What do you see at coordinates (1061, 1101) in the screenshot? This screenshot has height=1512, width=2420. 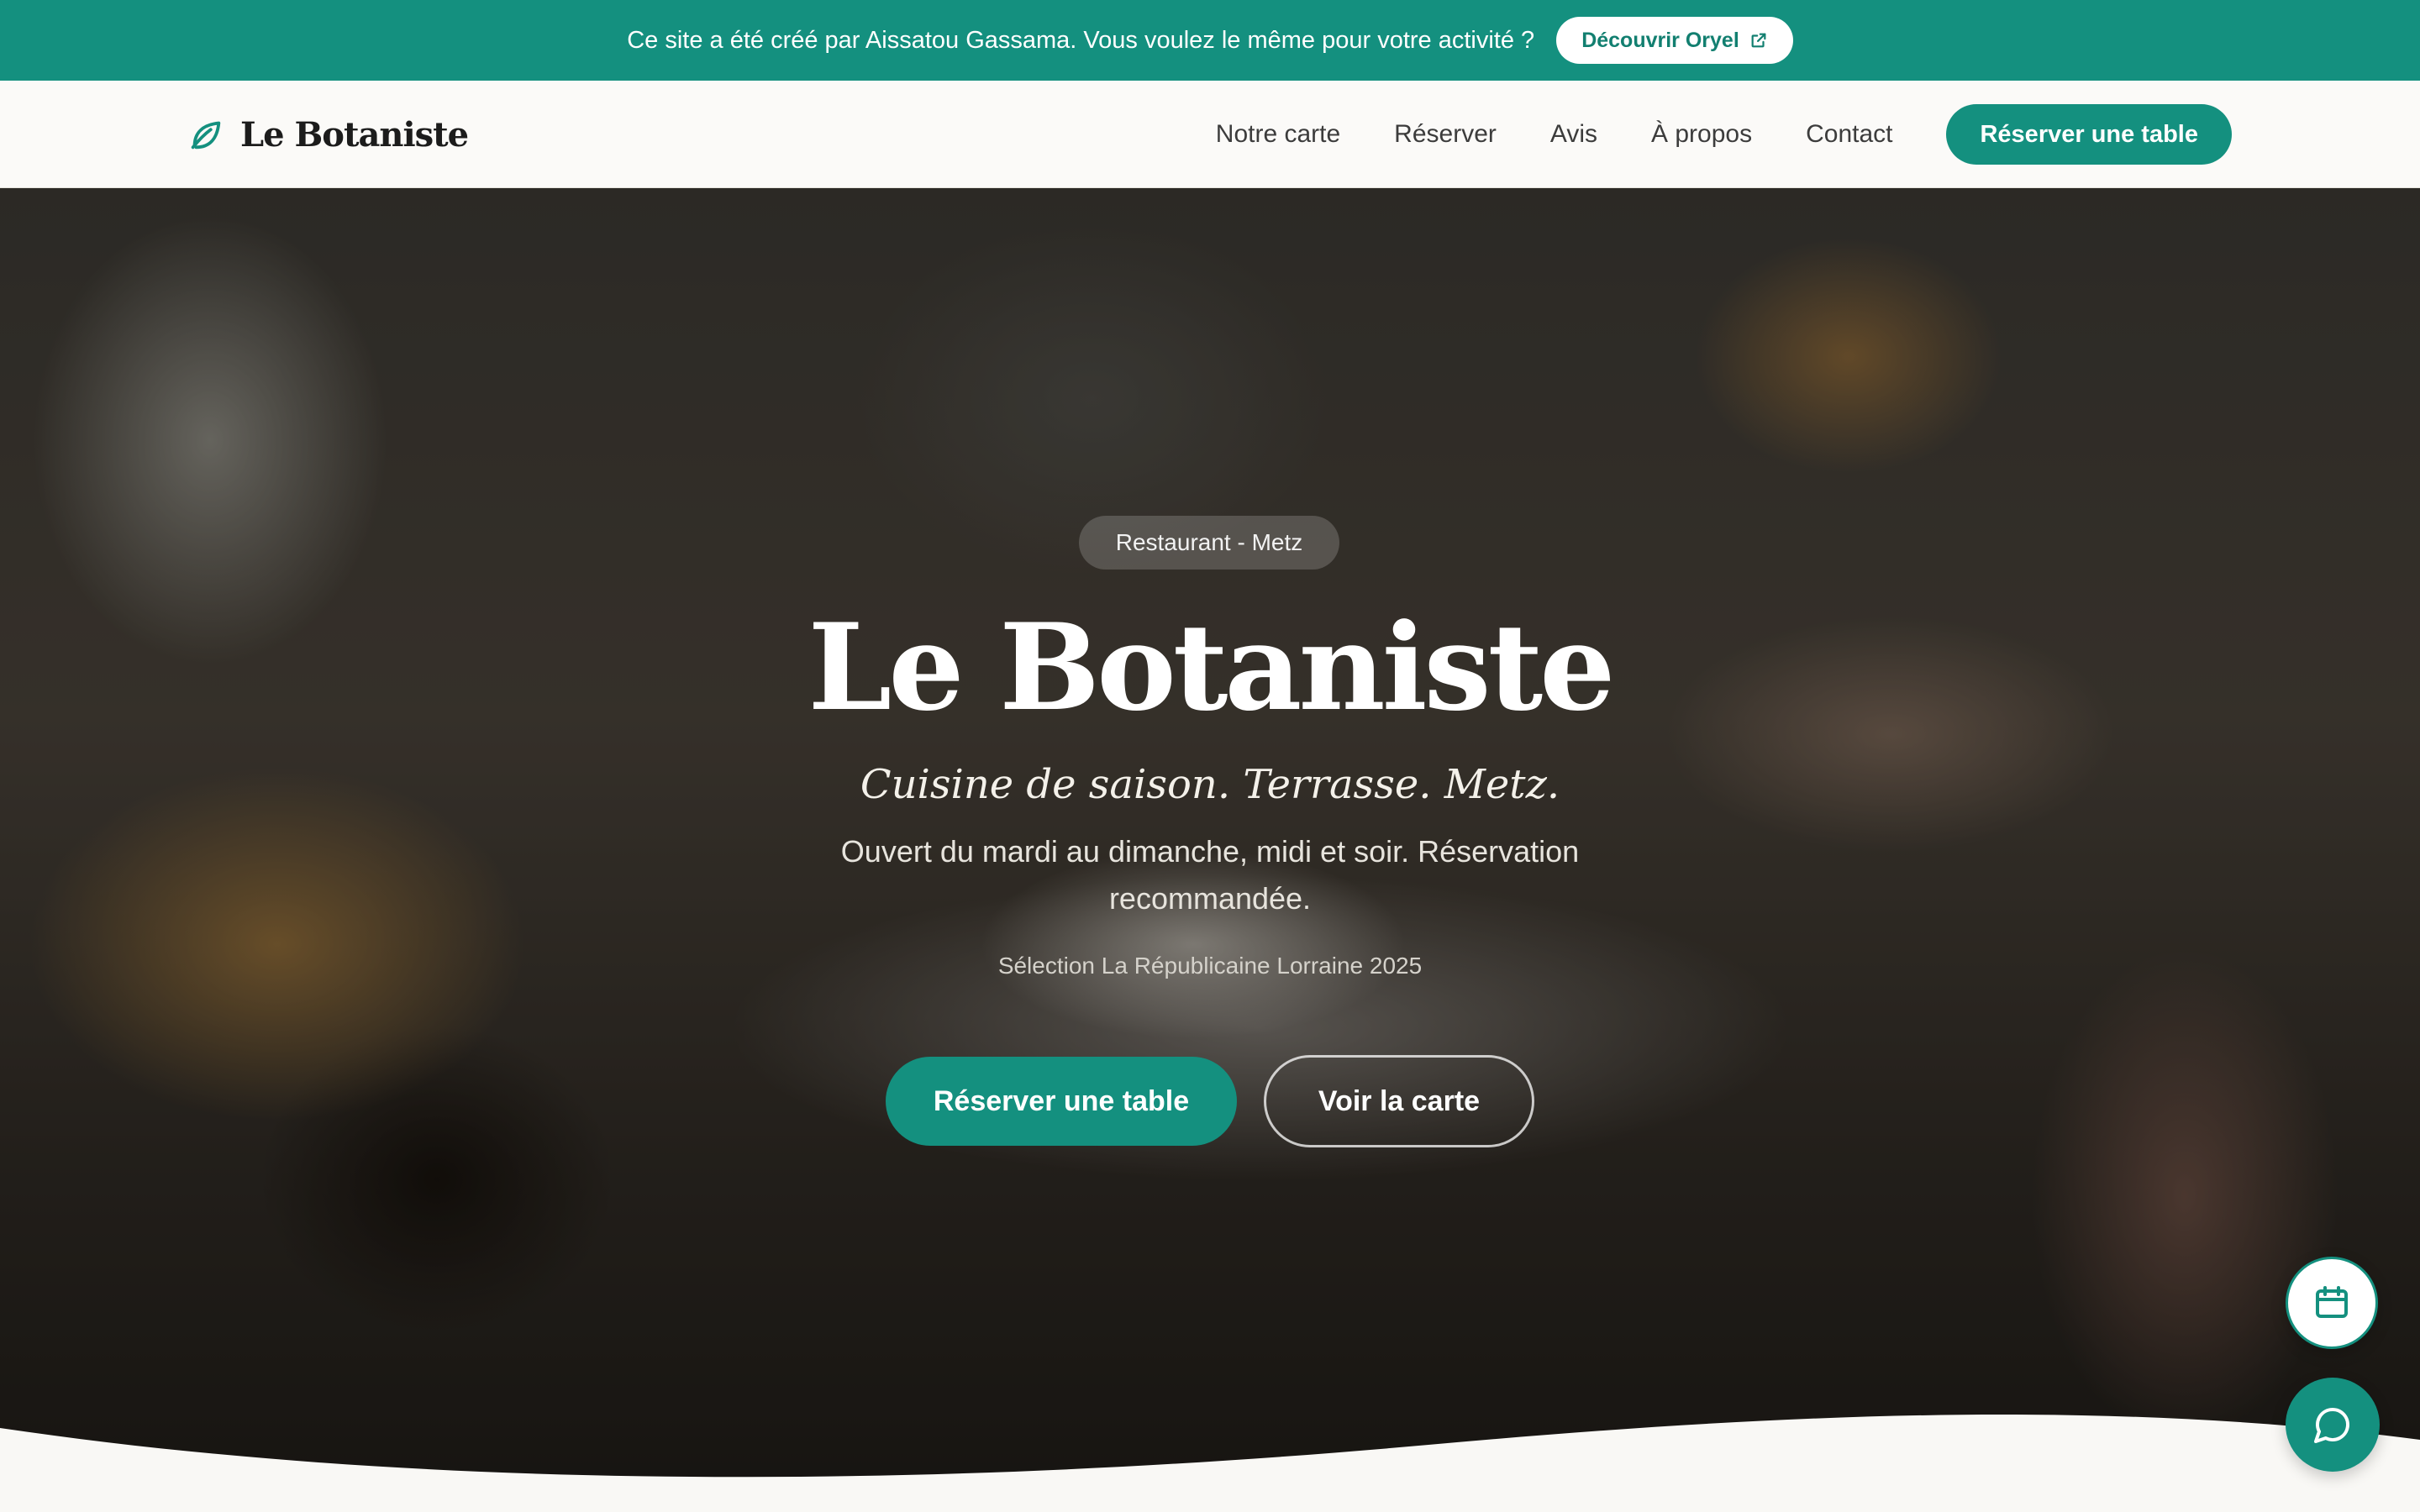 I see `hero-reserve-button: Réserver une table` at bounding box center [1061, 1101].